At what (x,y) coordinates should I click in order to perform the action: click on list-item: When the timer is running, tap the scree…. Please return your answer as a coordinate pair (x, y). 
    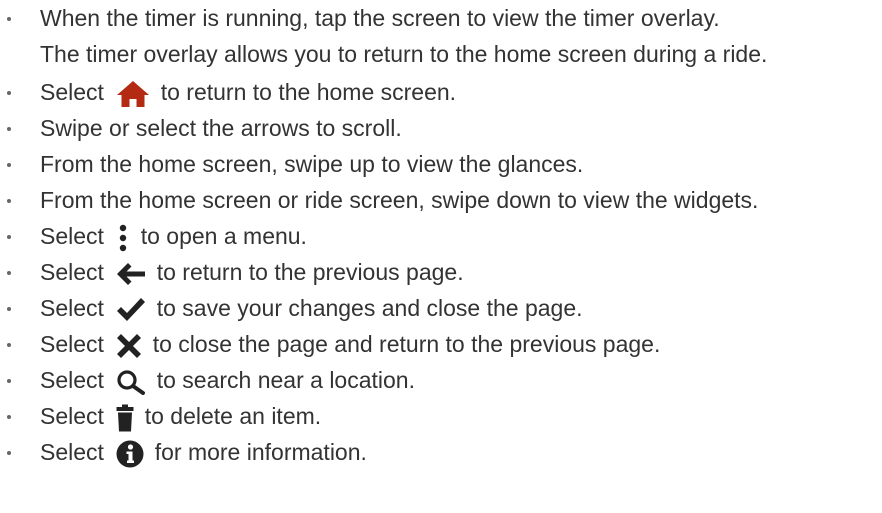
    Looking at the image, I should click on (441, 37).